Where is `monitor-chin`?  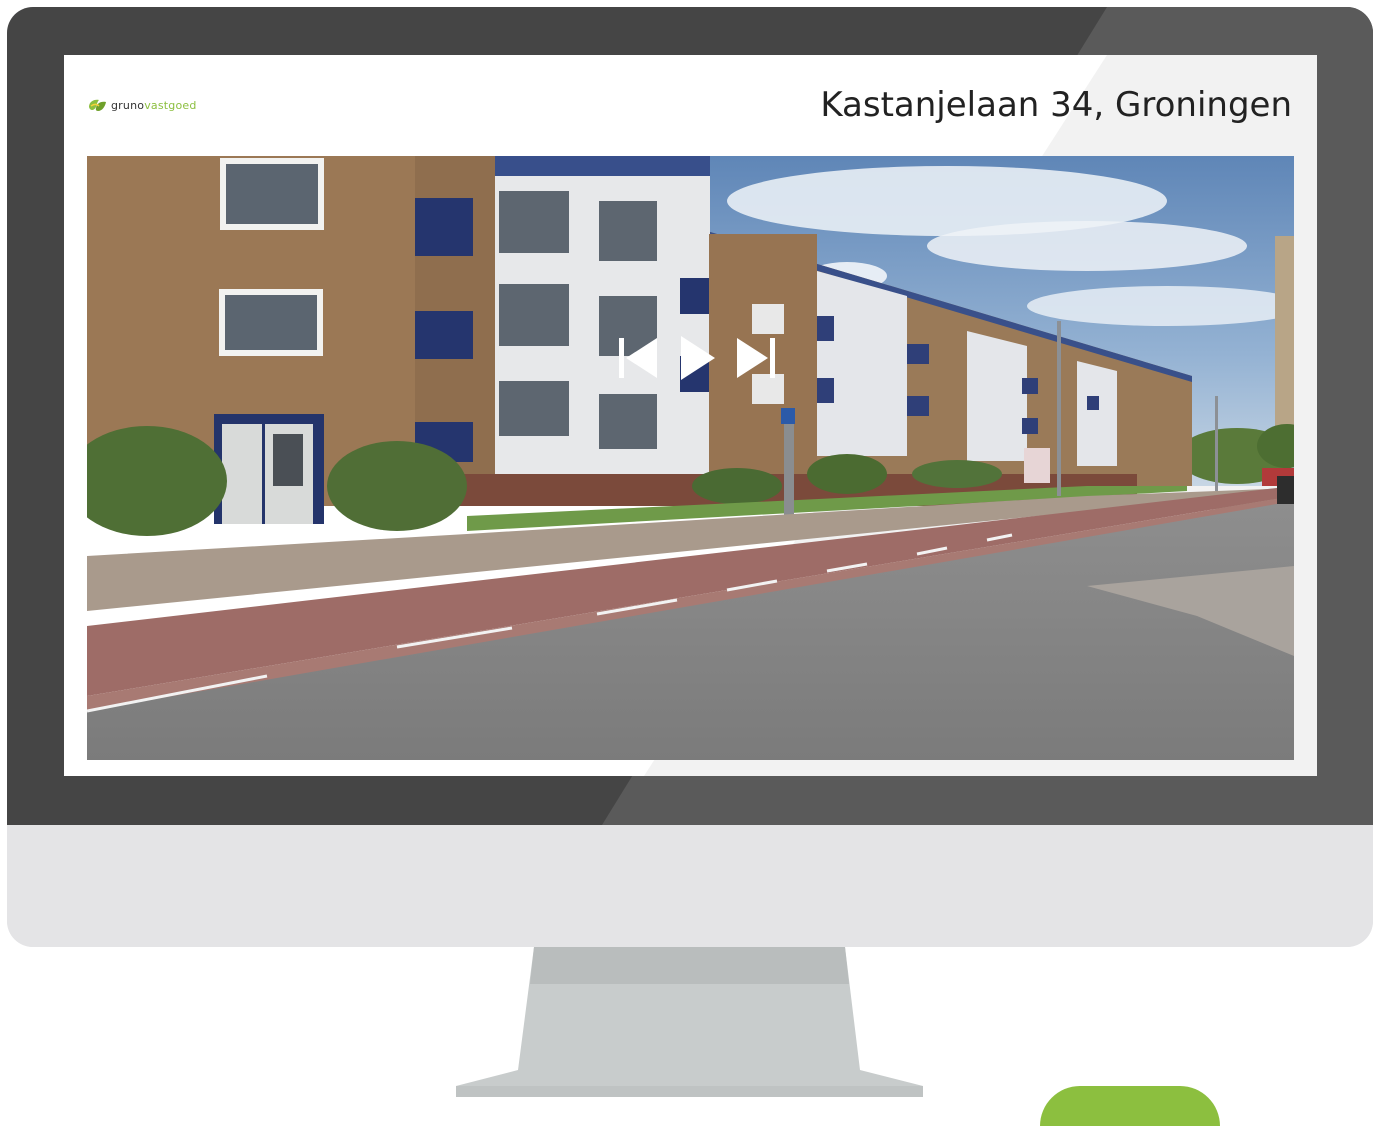
monitor-chin is located at coordinates (690, 886).